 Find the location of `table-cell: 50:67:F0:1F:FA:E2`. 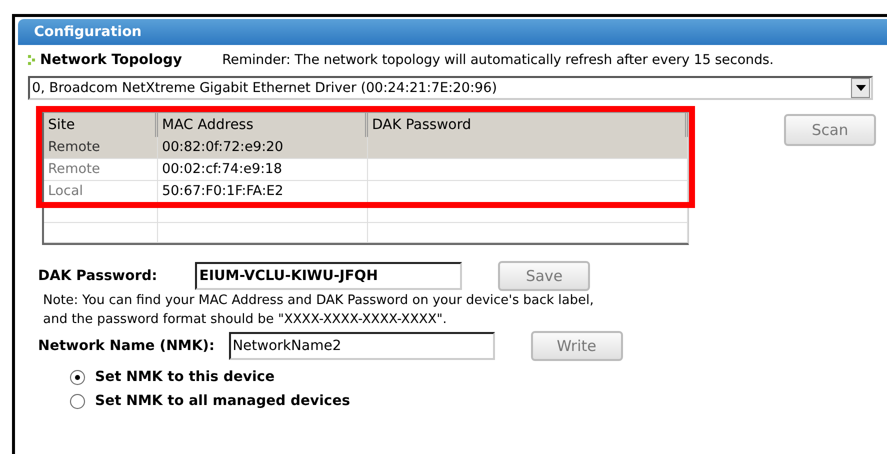

table-cell: 50:67:F0:1F:FA:E2 is located at coordinates (263, 191).